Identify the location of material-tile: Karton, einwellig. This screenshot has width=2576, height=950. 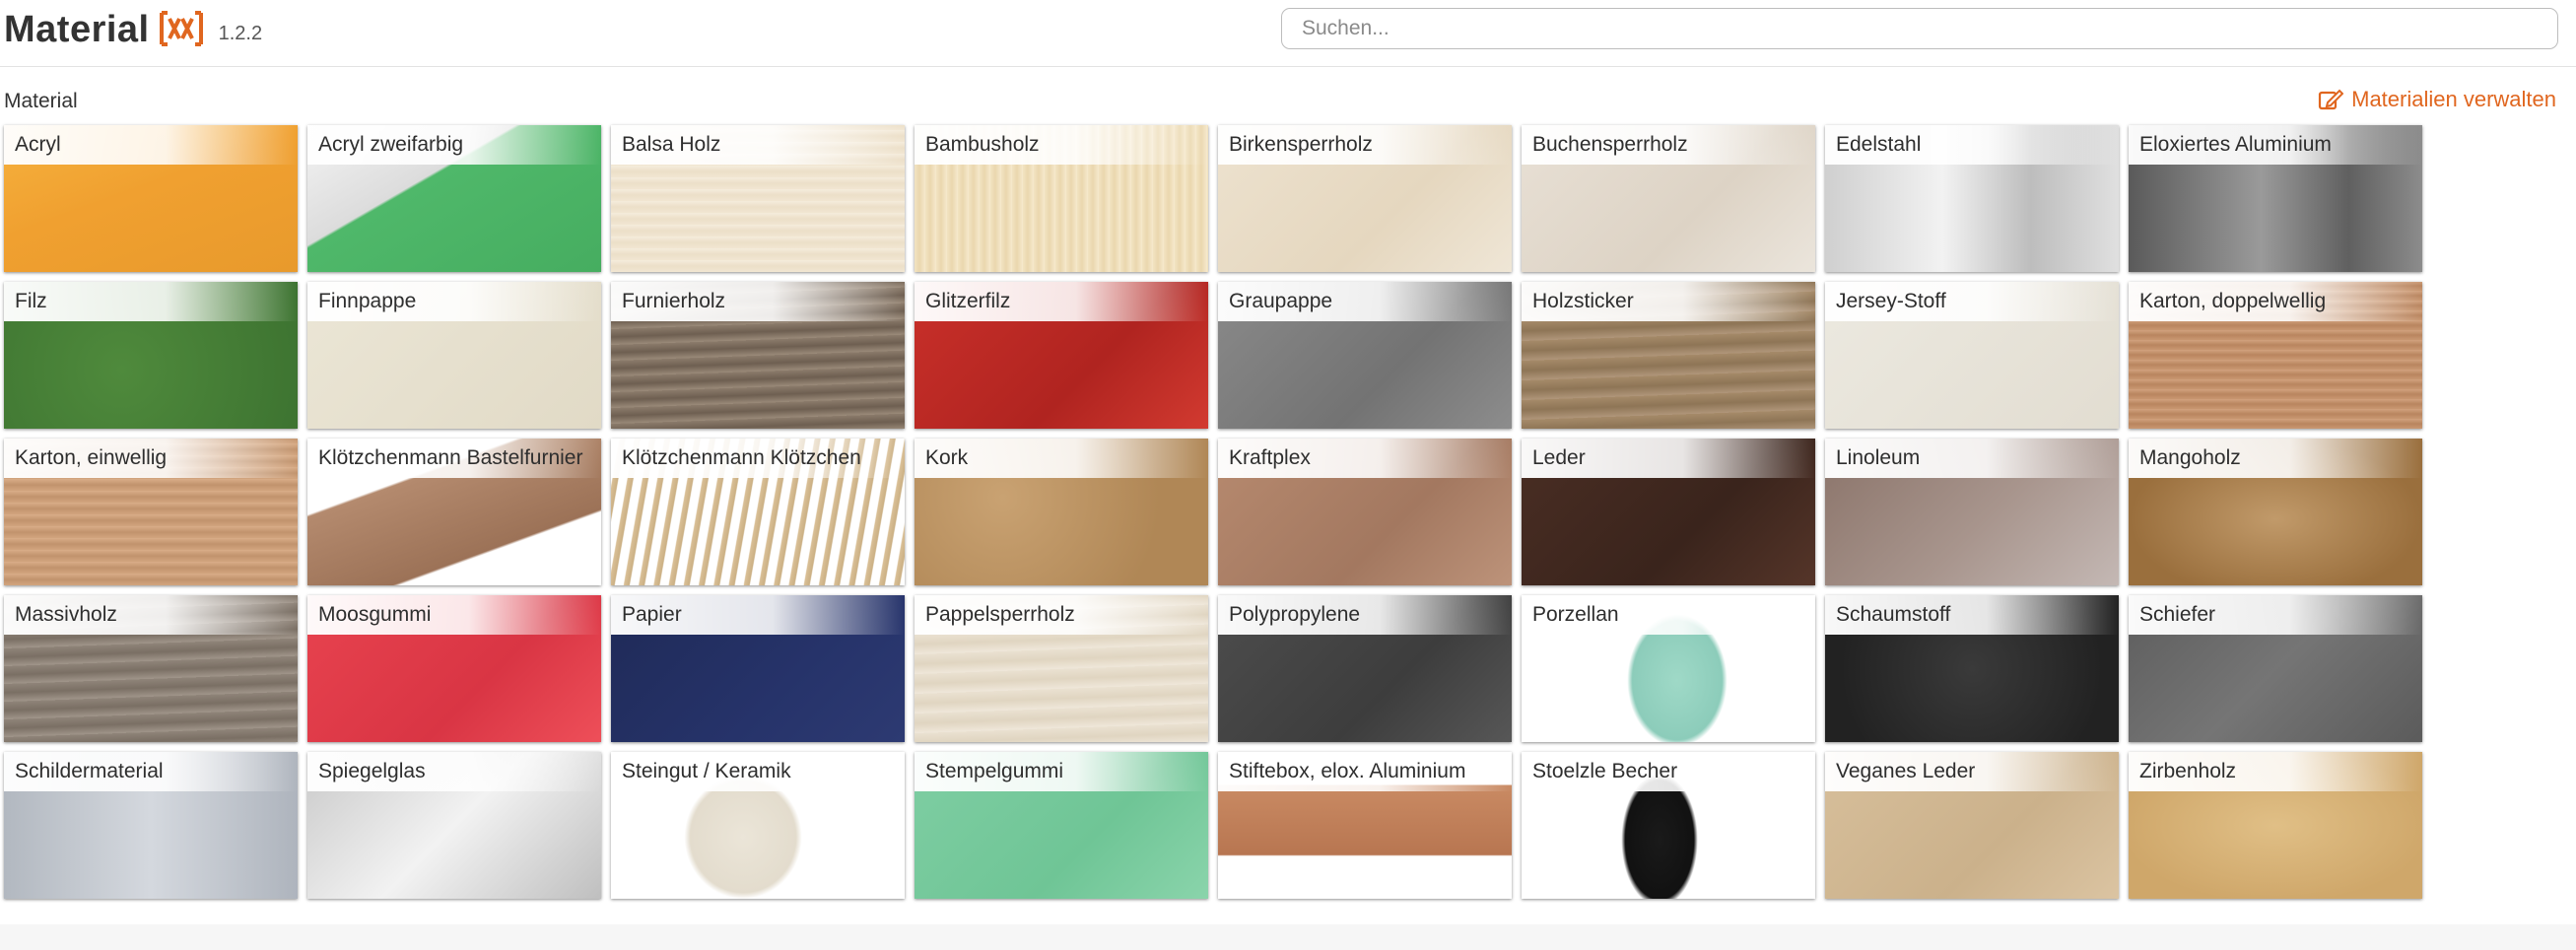
(151, 512).